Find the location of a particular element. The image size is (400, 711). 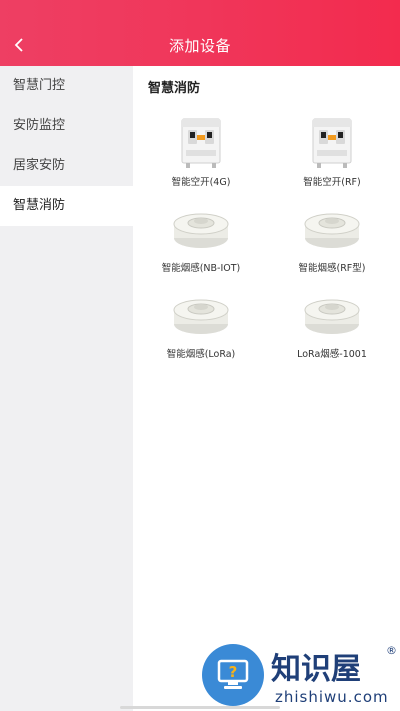

watermark-url: zhishiwu.com is located at coordinates (332, 697).